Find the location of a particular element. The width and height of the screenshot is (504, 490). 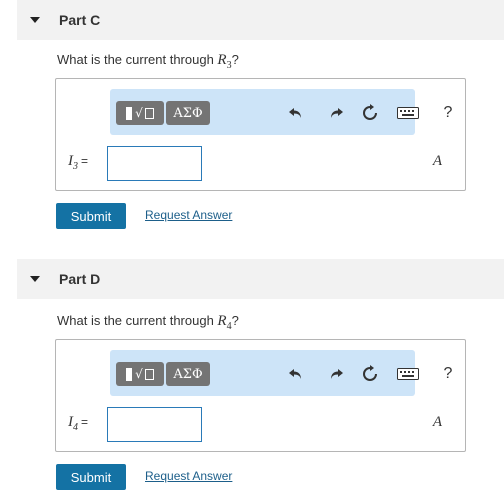

part-title: Part D is located at coordinates (80, 279).